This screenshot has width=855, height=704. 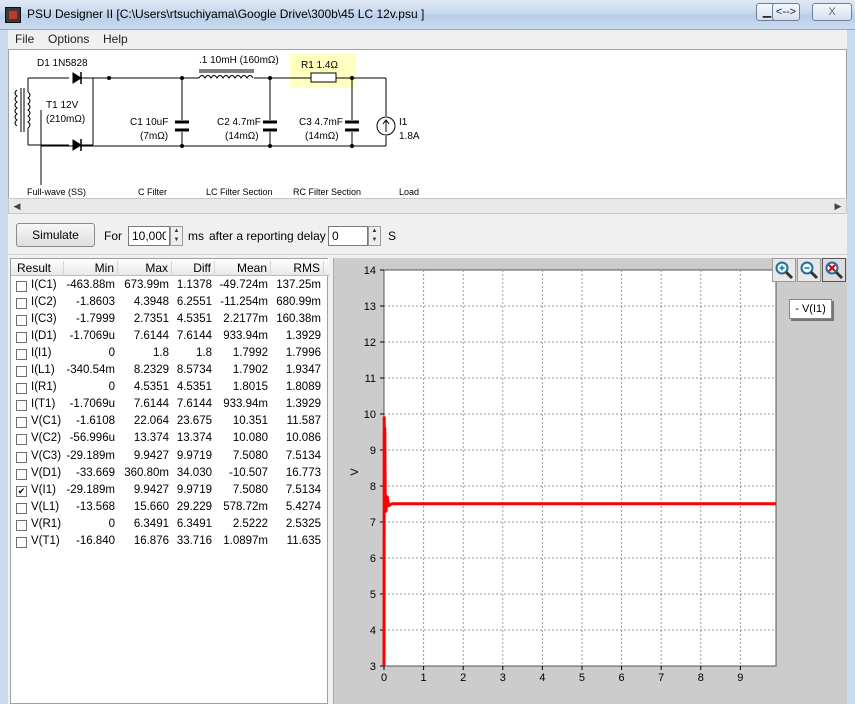 I want to click on cell-max: 2.7351, so click(x=151, y=319).